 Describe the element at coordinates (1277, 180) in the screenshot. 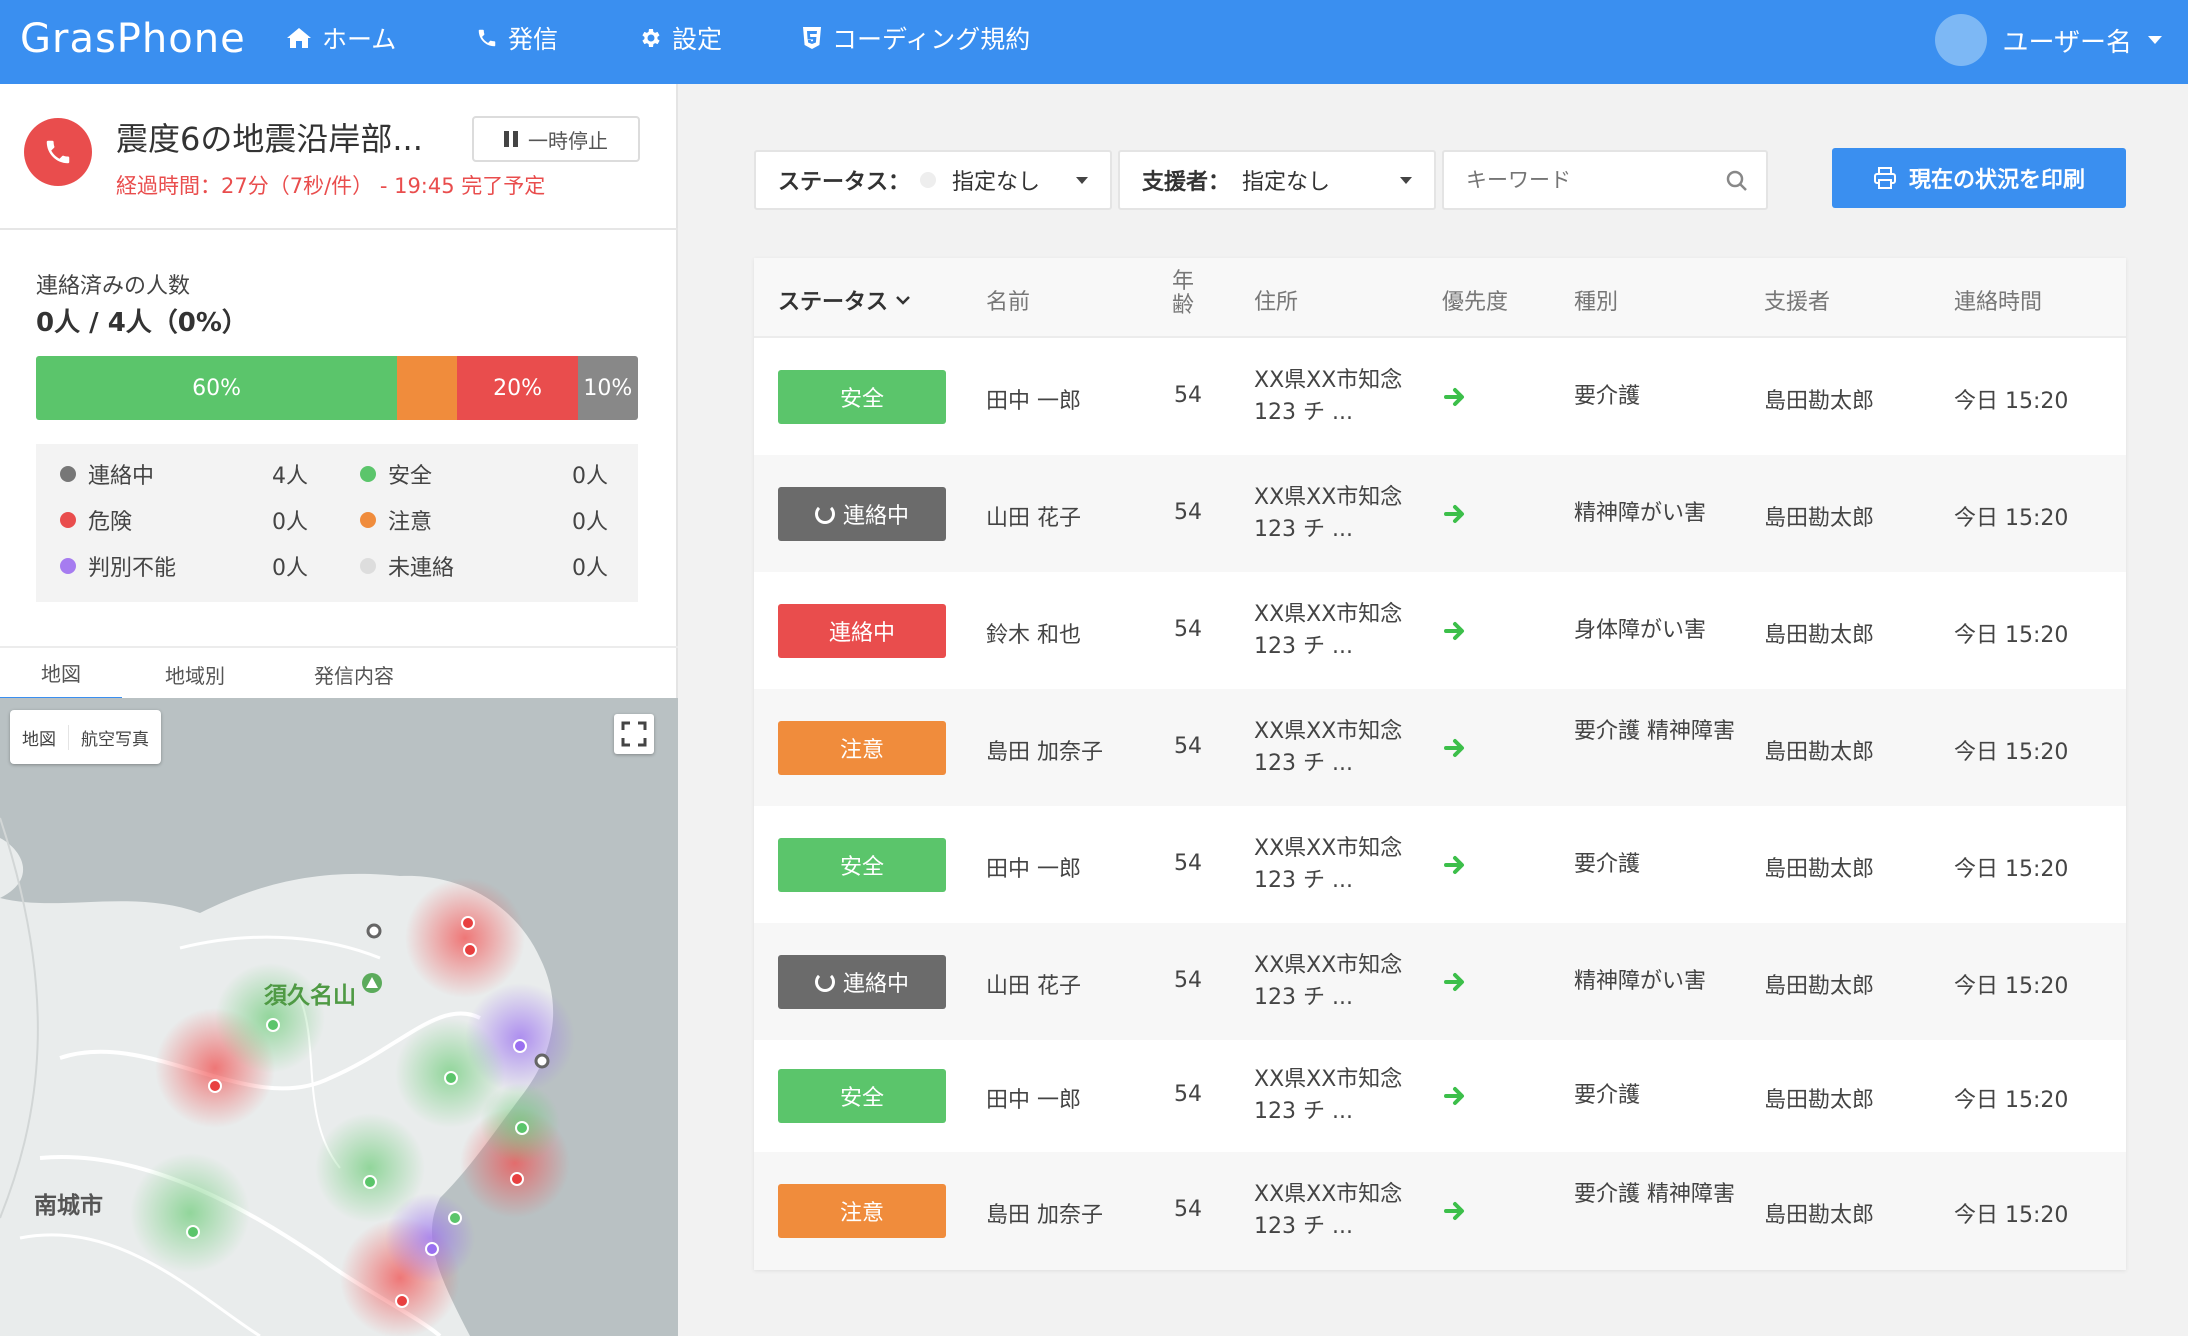

I see `supporter-filter: 支援者： 指定なし` at that location.